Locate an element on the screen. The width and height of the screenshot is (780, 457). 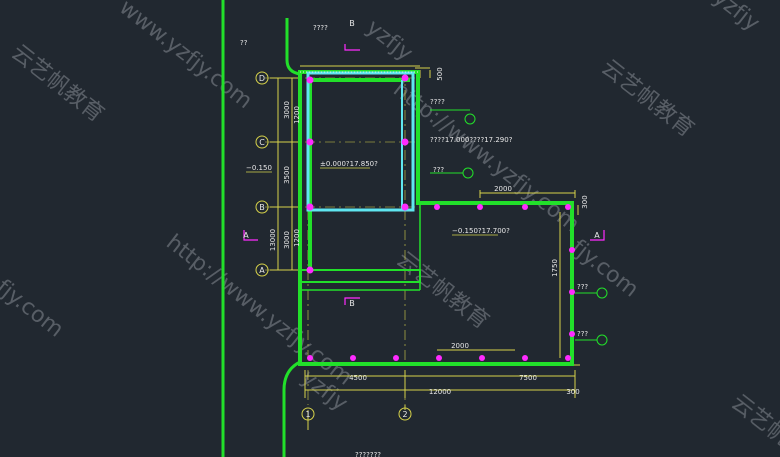
dim-left-dc-inner: 1200 is located at coordinates (297, 115).